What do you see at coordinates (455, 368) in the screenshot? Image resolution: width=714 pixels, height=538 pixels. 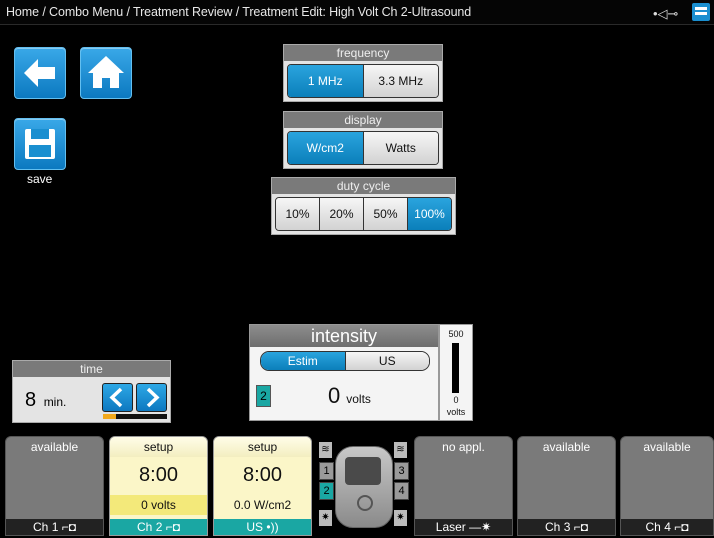 I see `meter-bar` at bounding box center [455, 368].